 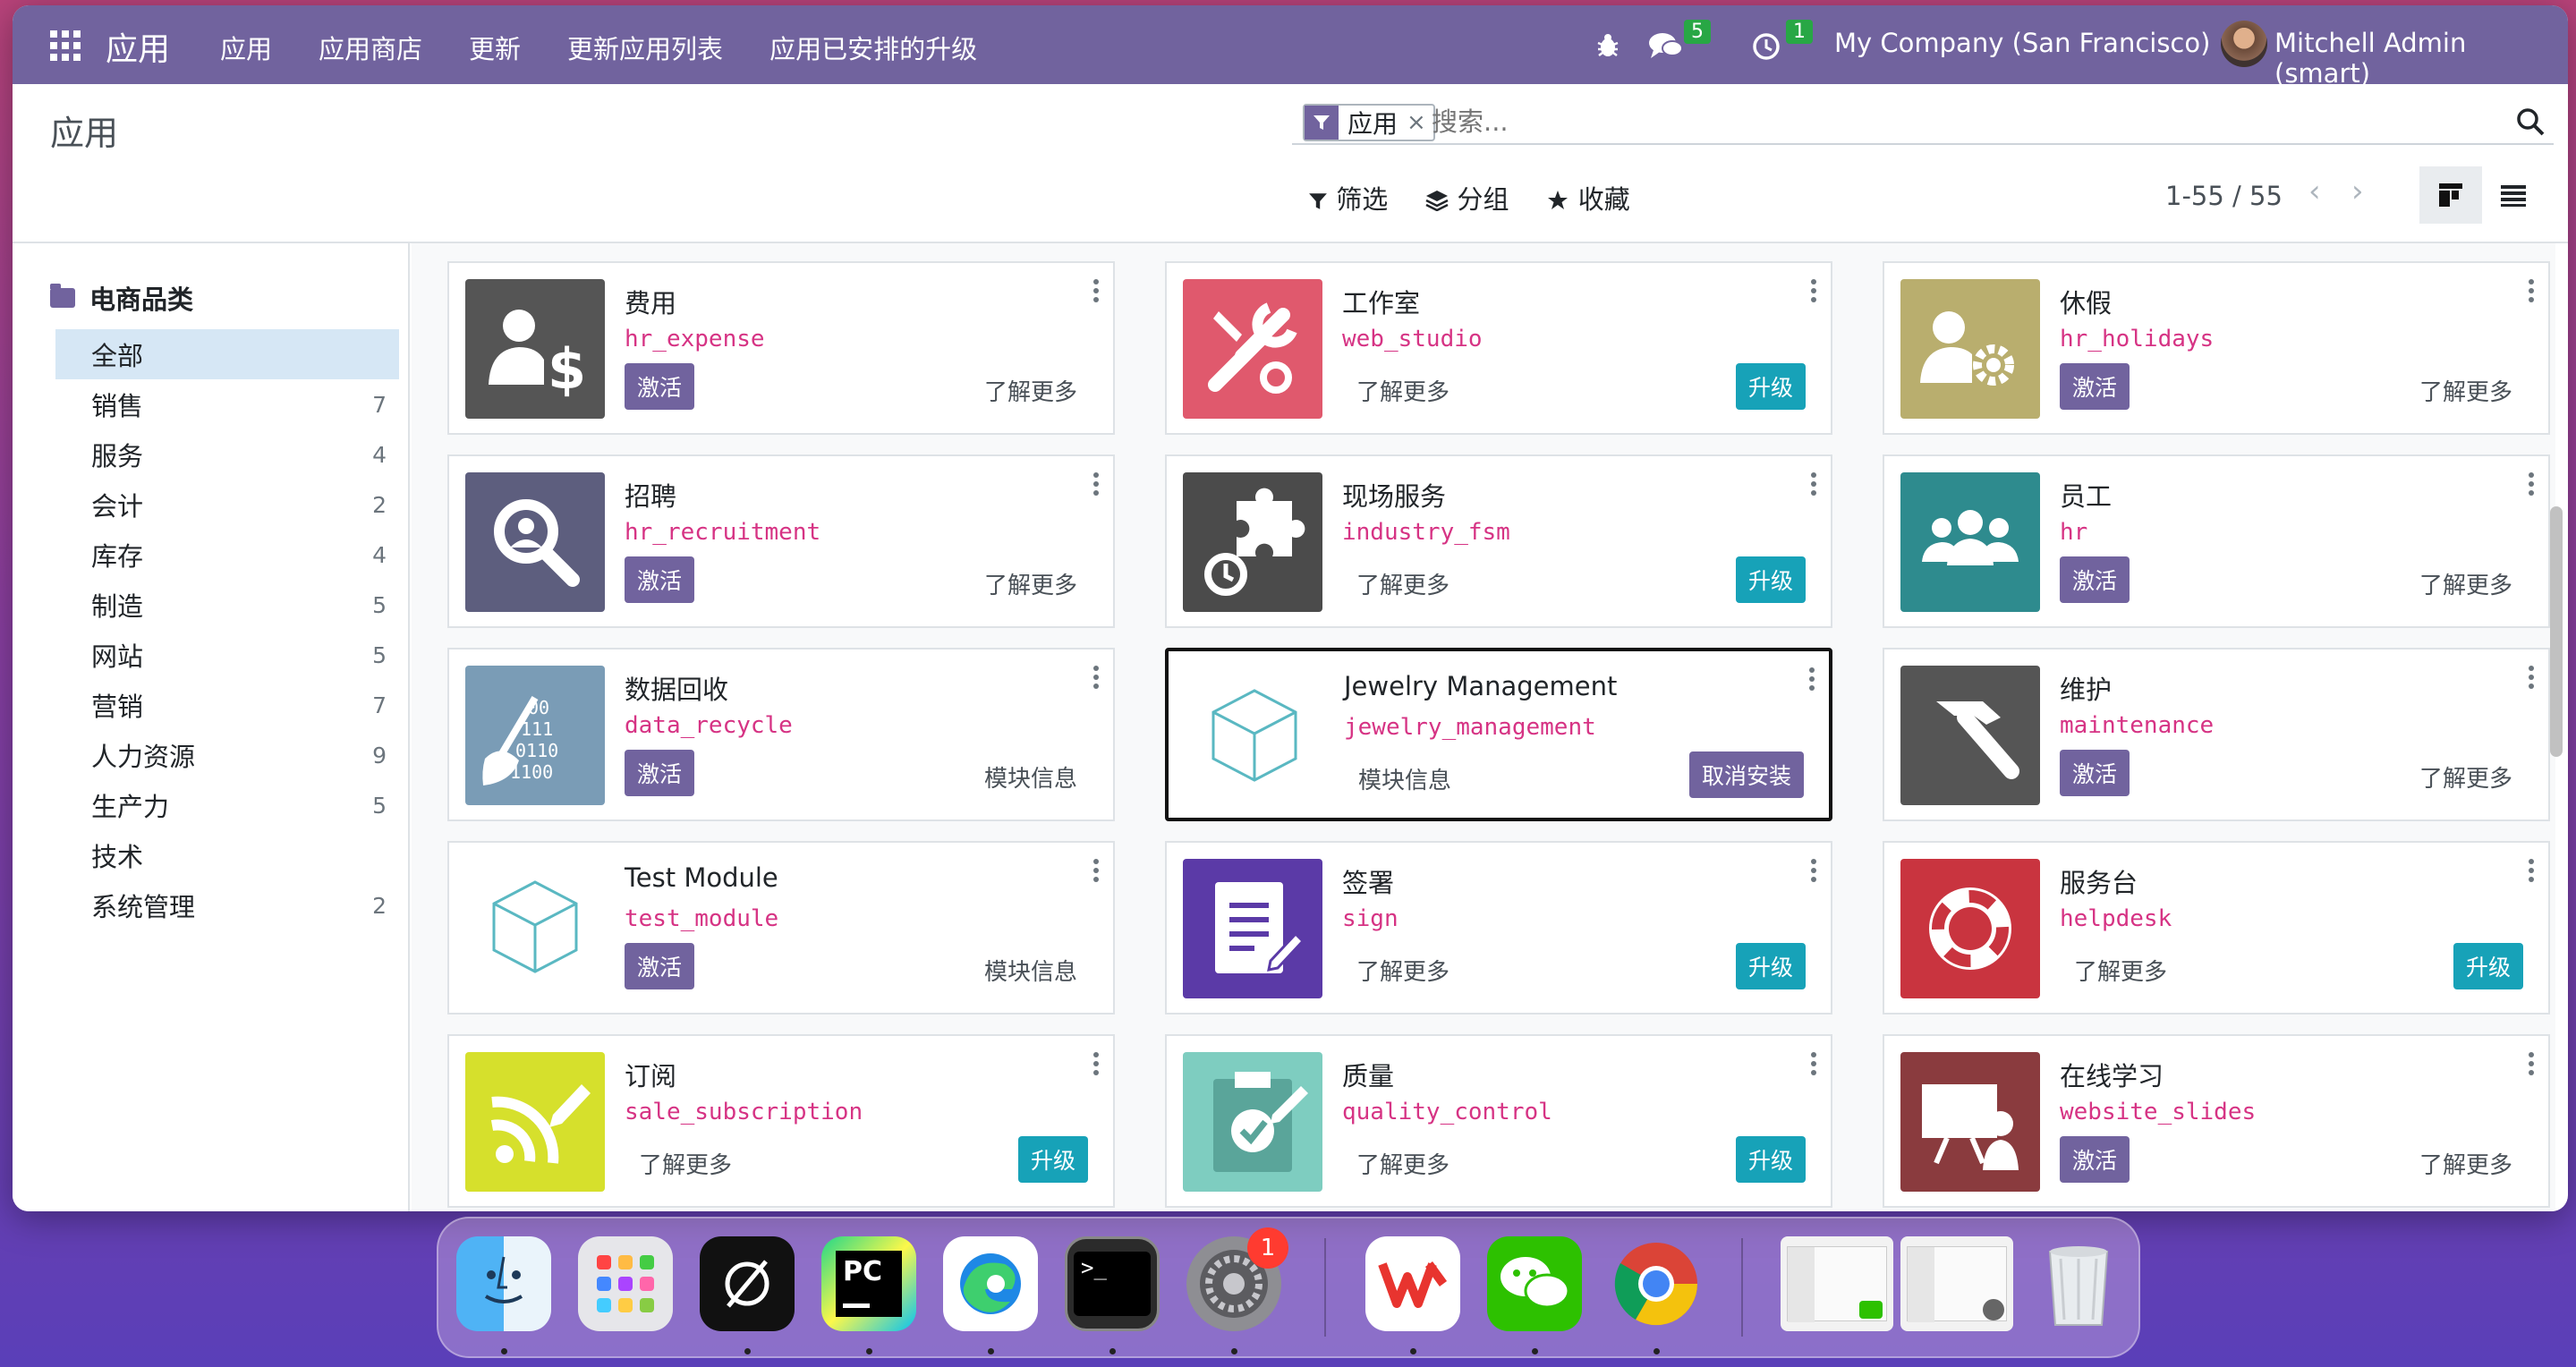 I want to click on wps-icon, so click(x=1412, y=1283).